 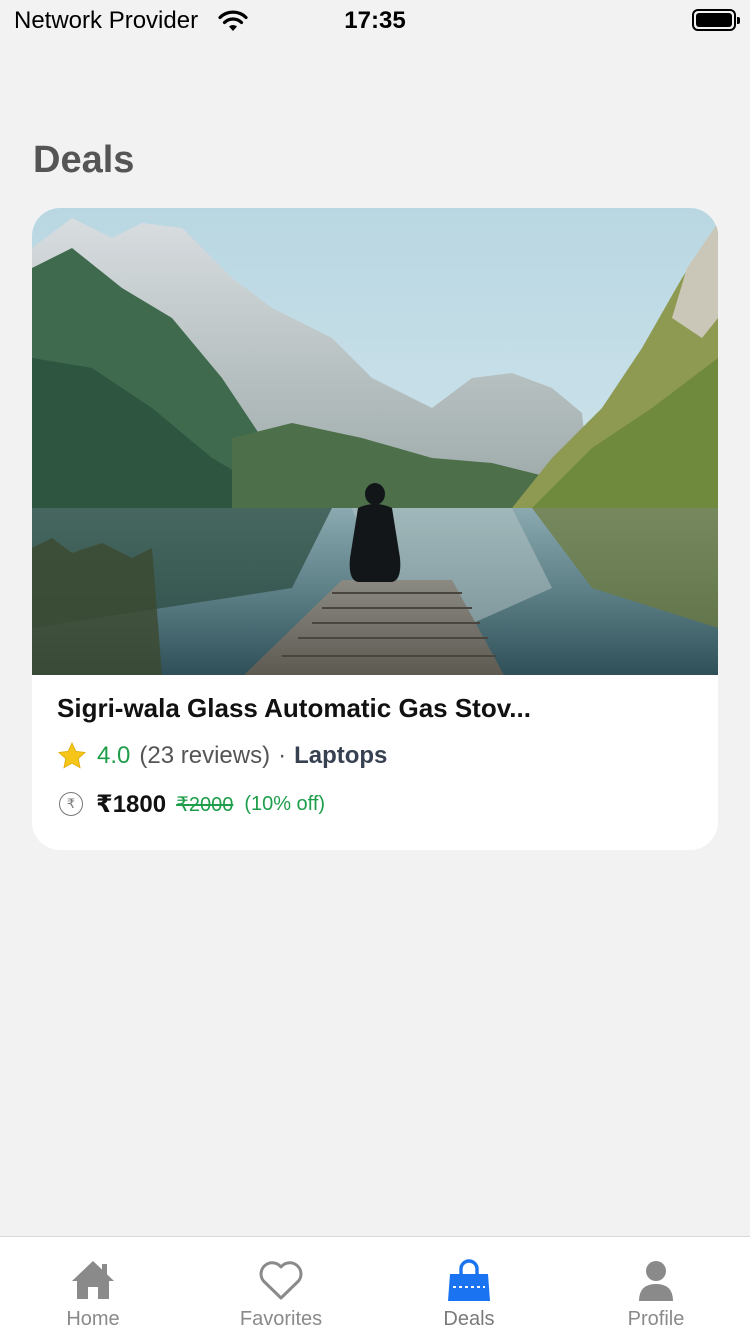 I want to click on status-time: 17:35, so click(x=375, y=20).